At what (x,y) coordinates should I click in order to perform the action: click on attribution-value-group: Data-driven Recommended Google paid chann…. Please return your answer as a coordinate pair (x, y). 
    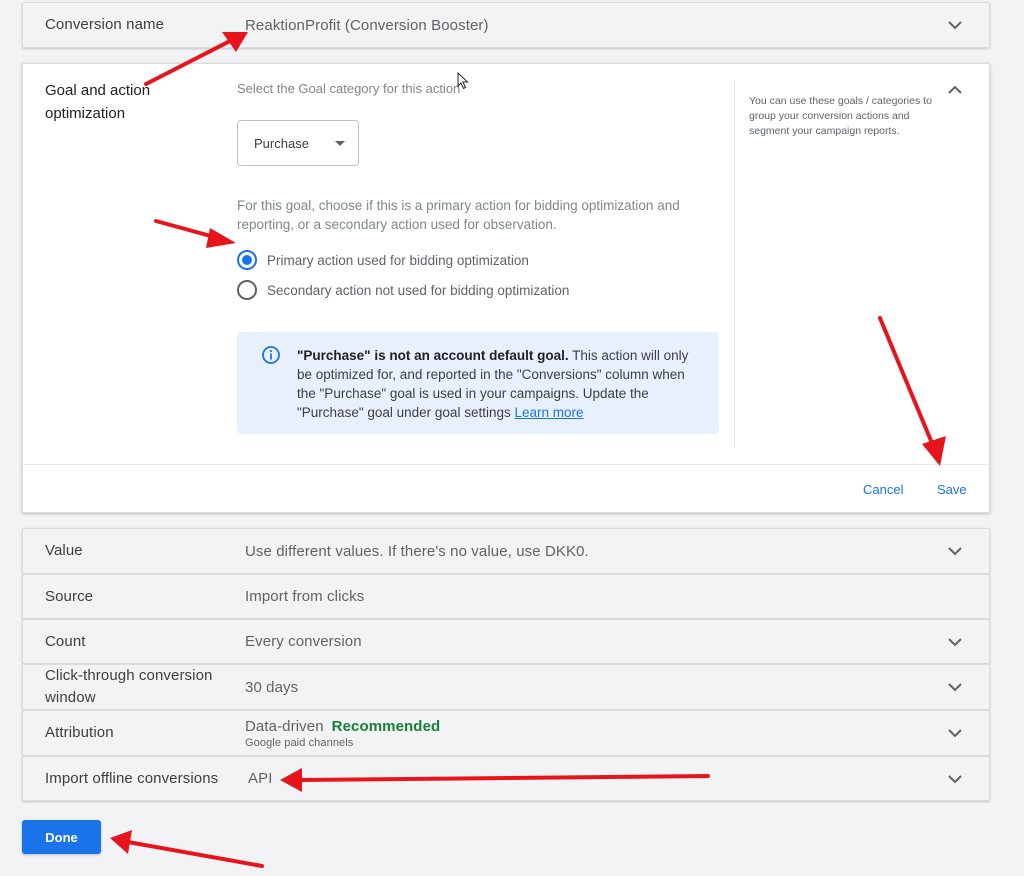
    Looking at the image, I should click on (617, 733).